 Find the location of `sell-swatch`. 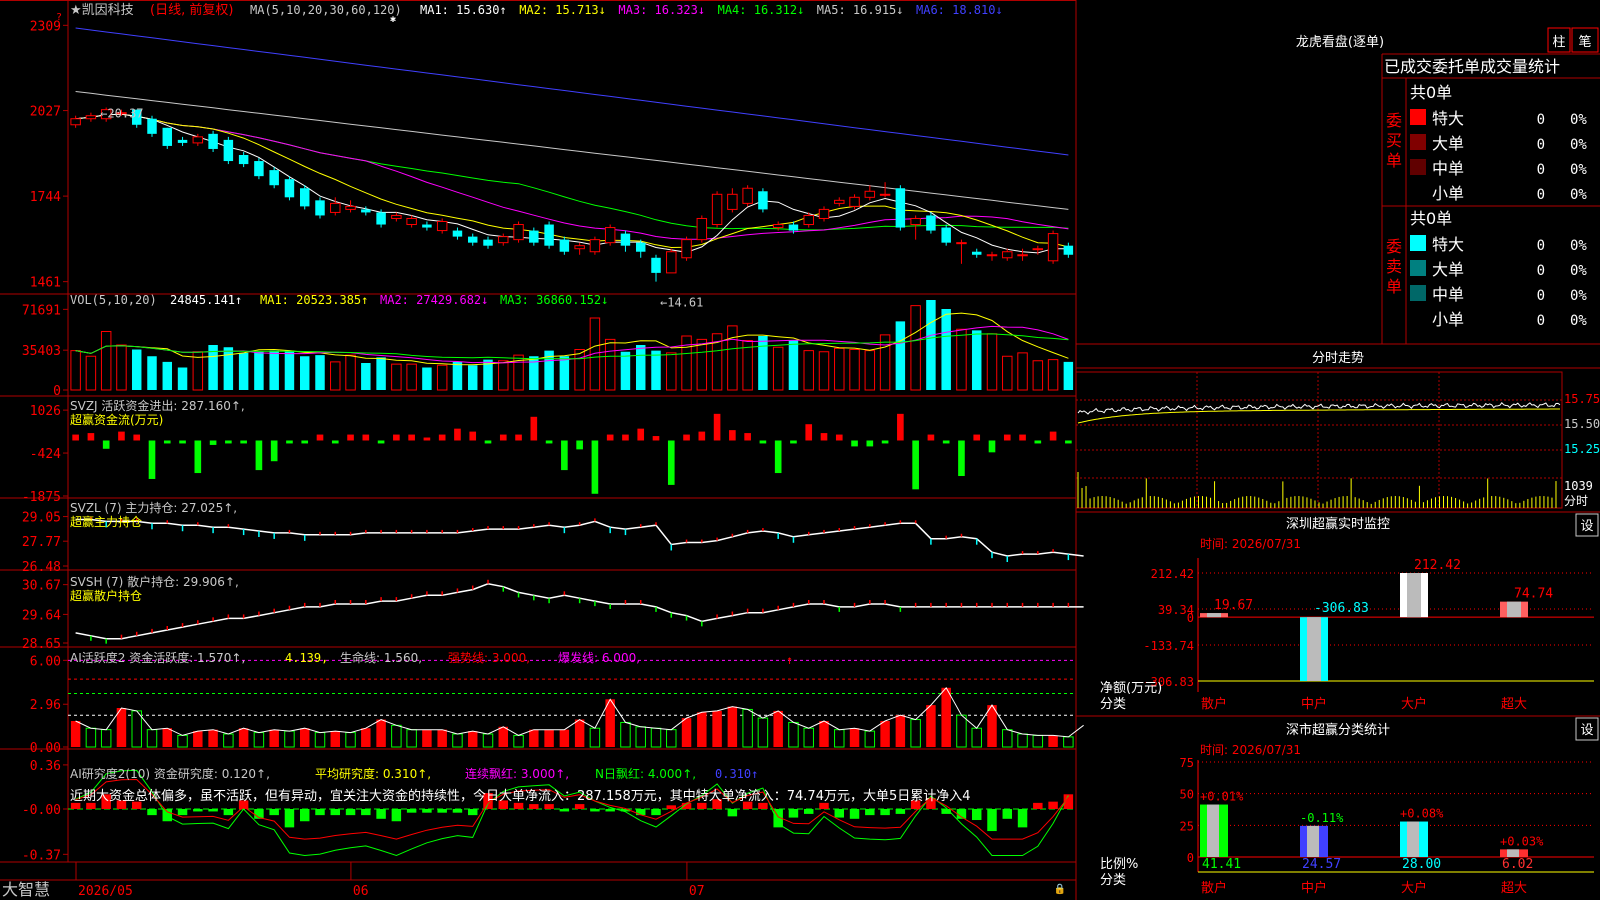

sell-swatch is located at coordinates (1418, 293).